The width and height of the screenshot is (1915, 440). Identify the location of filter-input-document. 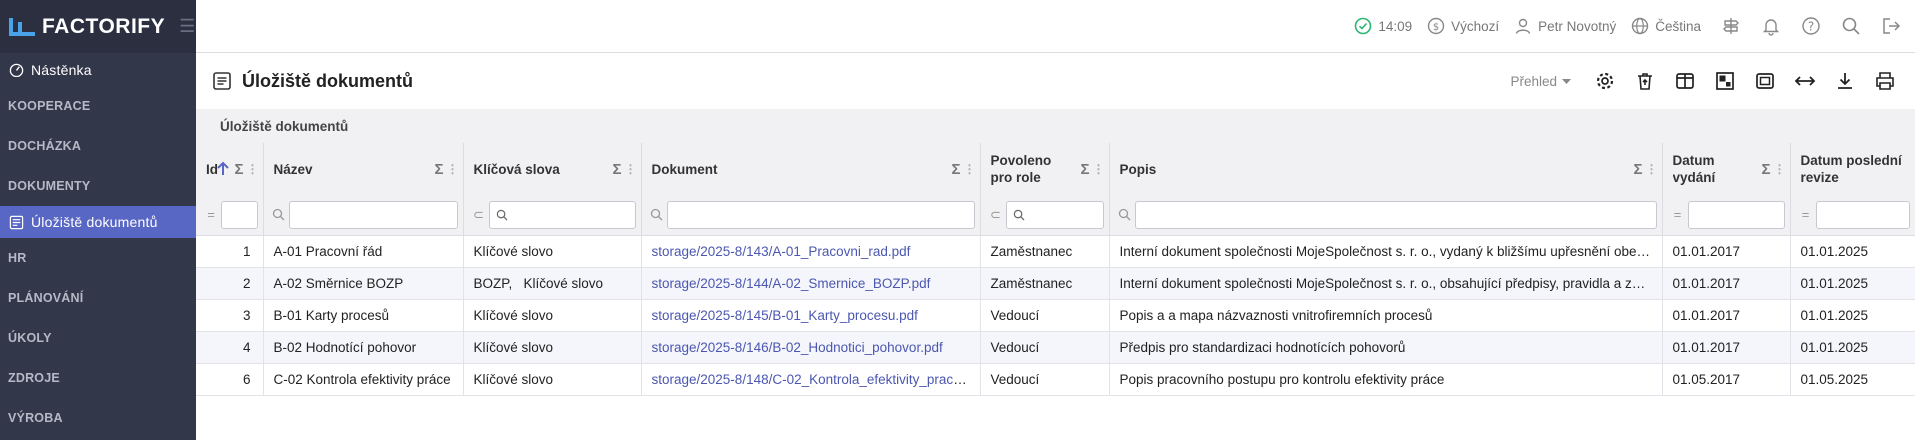
(820, 214).